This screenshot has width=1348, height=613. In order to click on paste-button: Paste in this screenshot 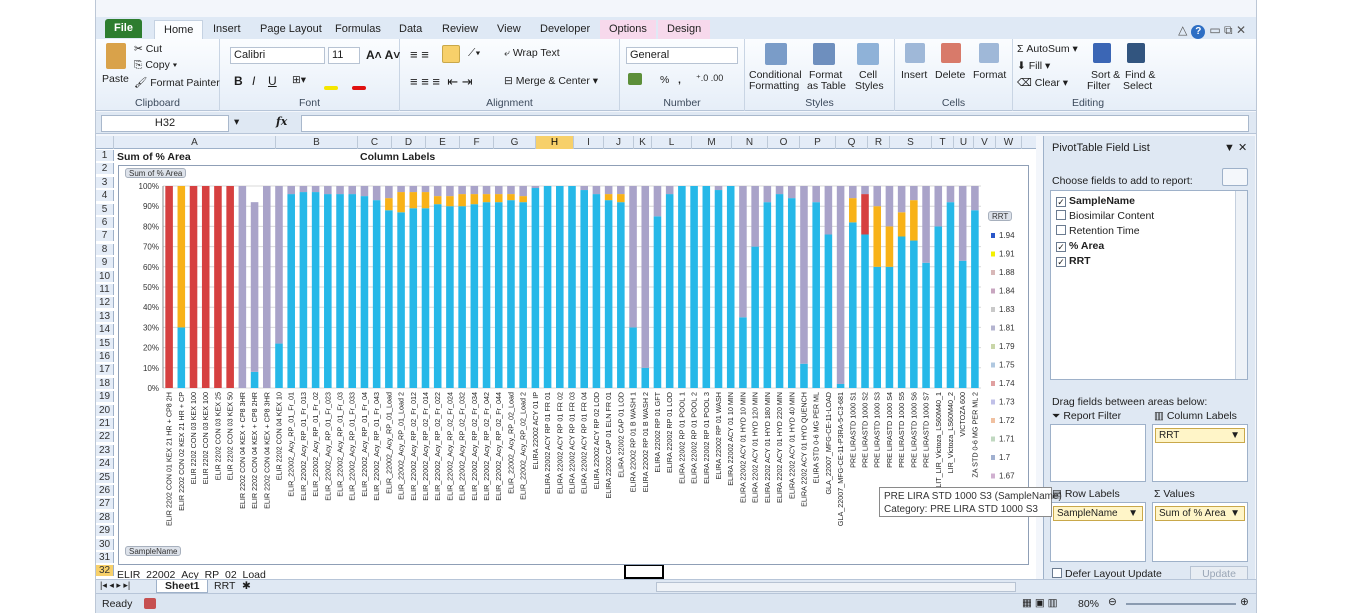, I will do `click(115, 79)`.